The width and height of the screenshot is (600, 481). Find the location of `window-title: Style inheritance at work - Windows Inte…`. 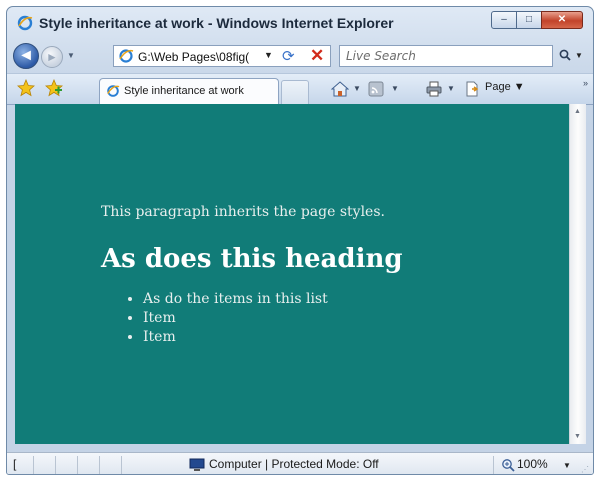

window-title: Style inheritance at work - Windows Inte… is located at coordinates (216, 23).